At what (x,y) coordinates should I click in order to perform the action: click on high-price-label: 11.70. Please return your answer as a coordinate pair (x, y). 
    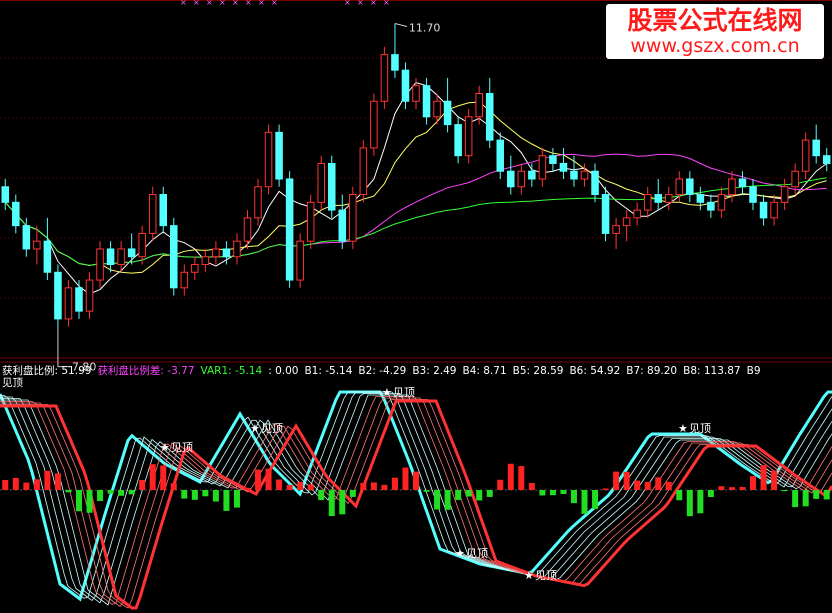
    Looking at the image, I should click on (425, 28).